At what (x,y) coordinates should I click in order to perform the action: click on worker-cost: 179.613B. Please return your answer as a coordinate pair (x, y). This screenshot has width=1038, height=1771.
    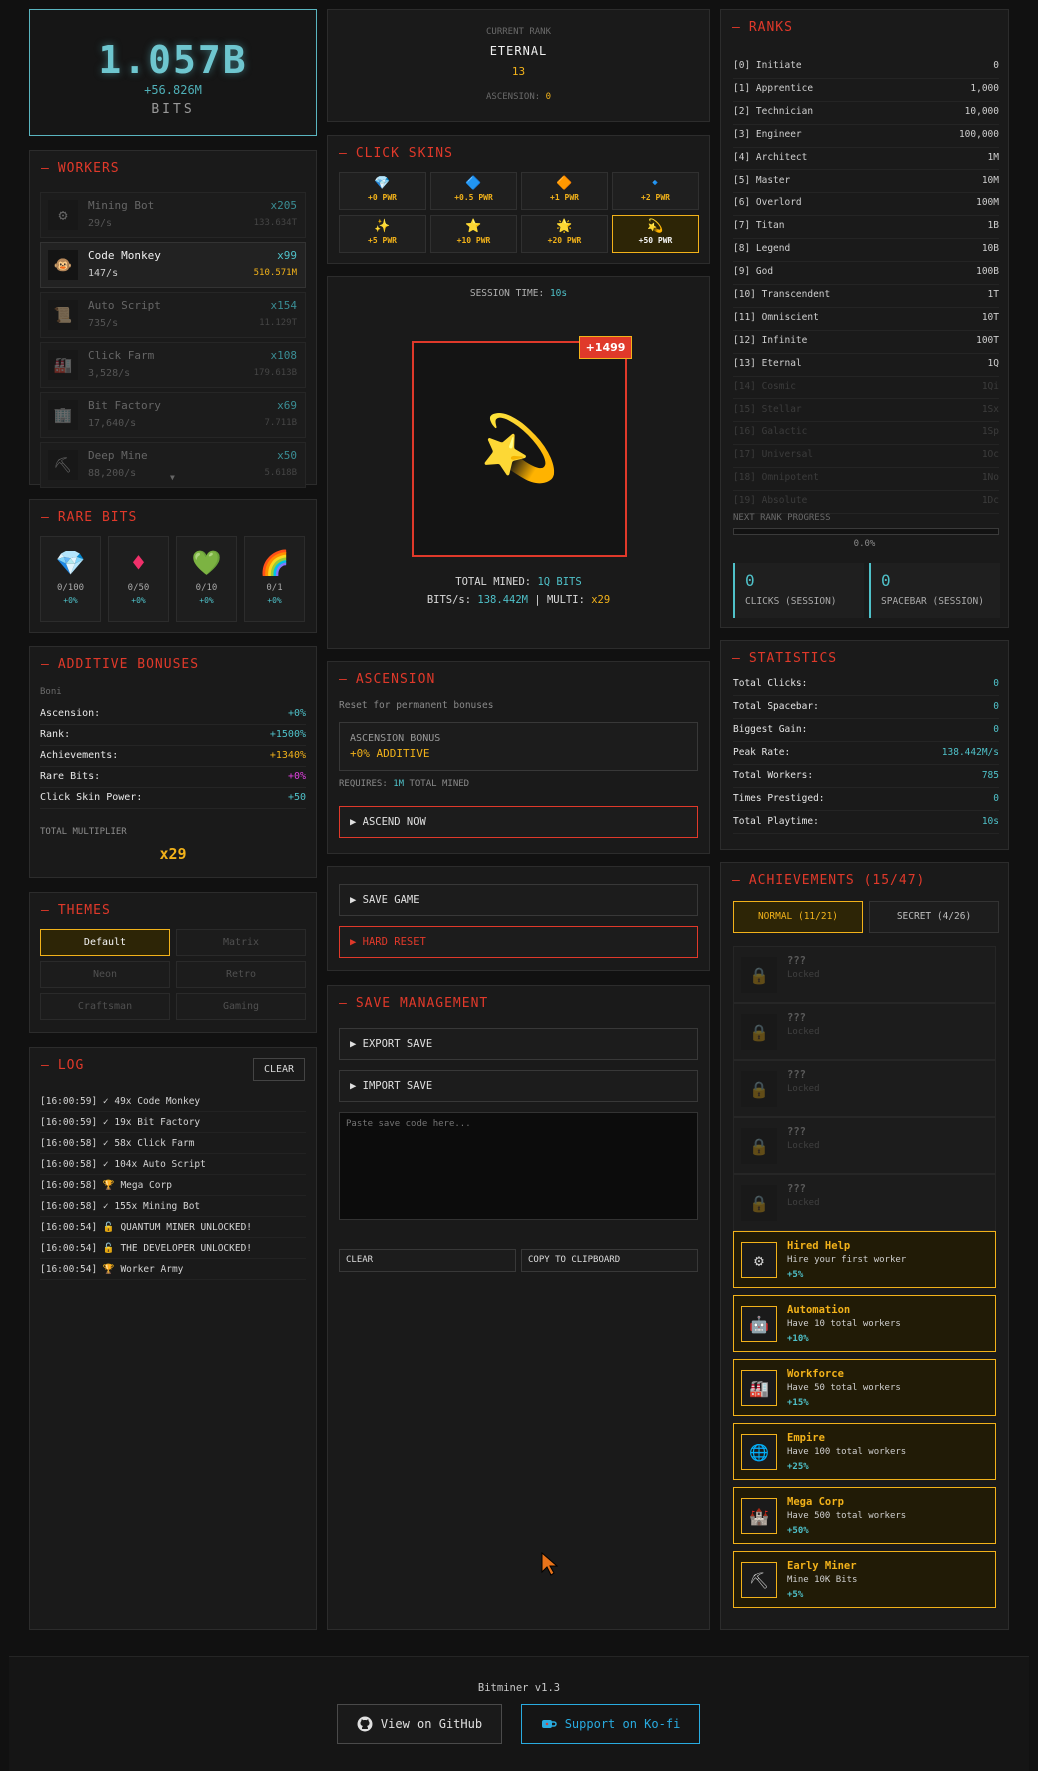
    Looking at the image, I should click on (275, 373).